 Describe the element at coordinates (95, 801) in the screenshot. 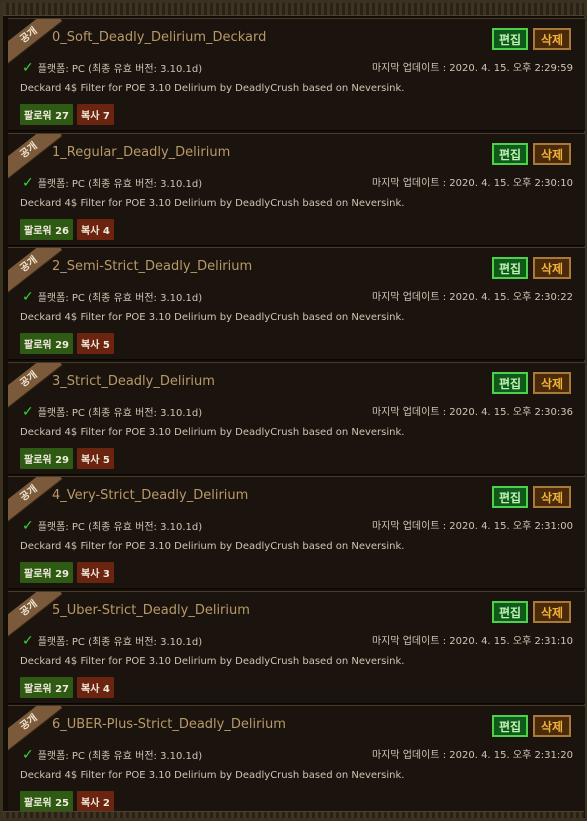

I see `copies-badge: 복사 2` at that location.